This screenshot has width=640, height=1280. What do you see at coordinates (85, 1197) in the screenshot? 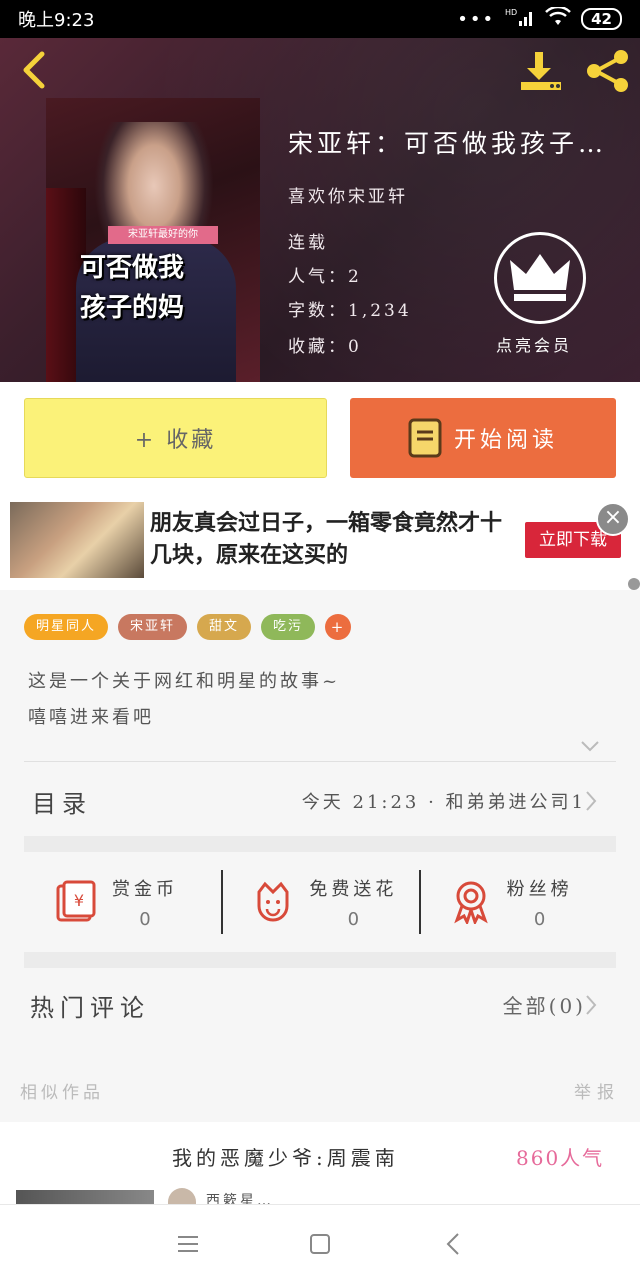
I see `recommended-cover` at bounding box center [85, 1197].